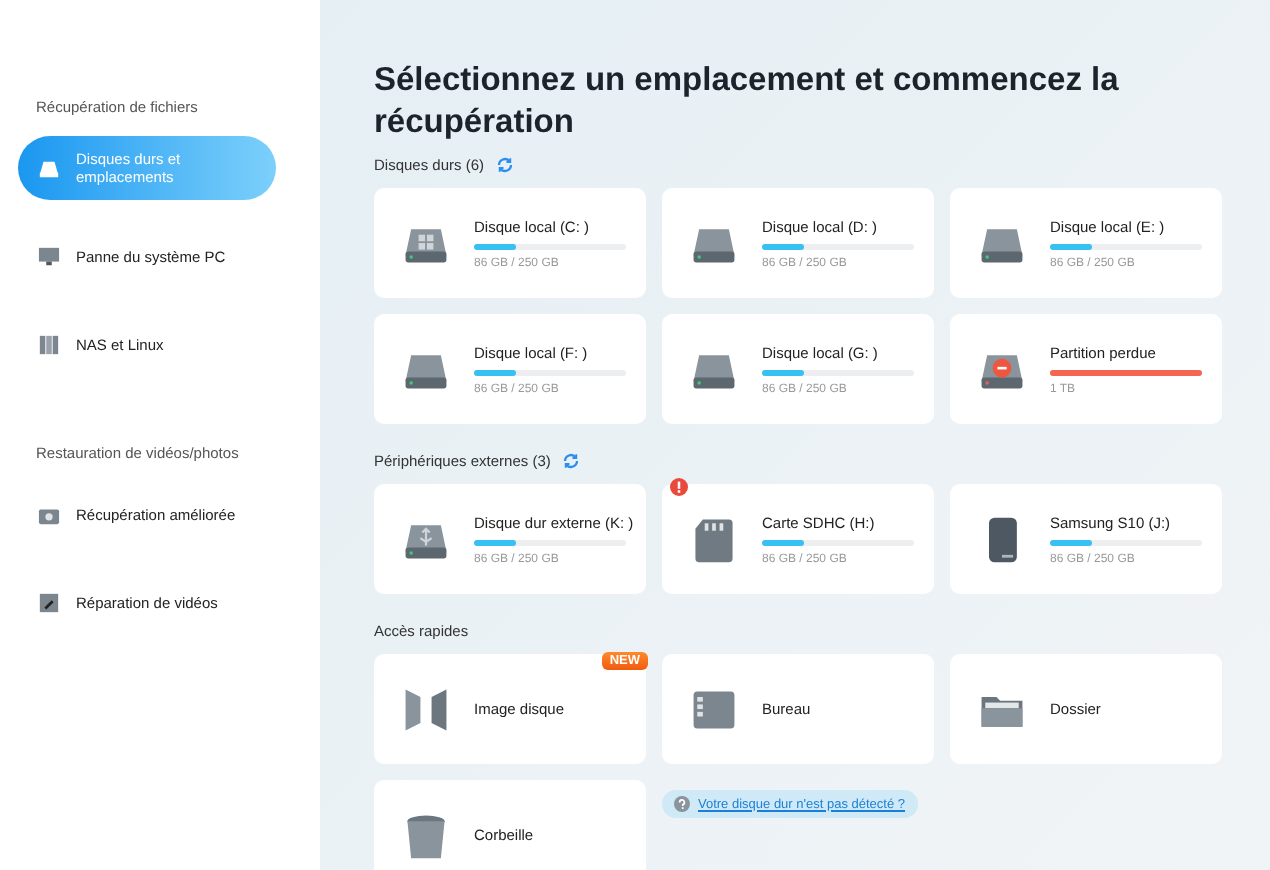  Describe the element at coordinates (49, 344) in the screenshot. I see `server-icon` at that location.